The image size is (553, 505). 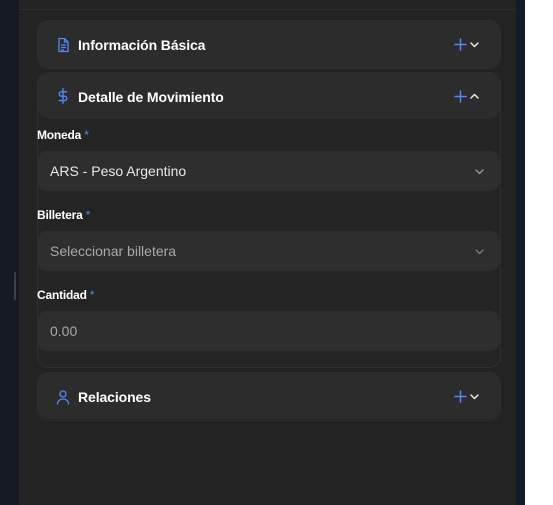 I want to click on section-movement-header: Detalle de Movimiento, so click(x=269, y=96).